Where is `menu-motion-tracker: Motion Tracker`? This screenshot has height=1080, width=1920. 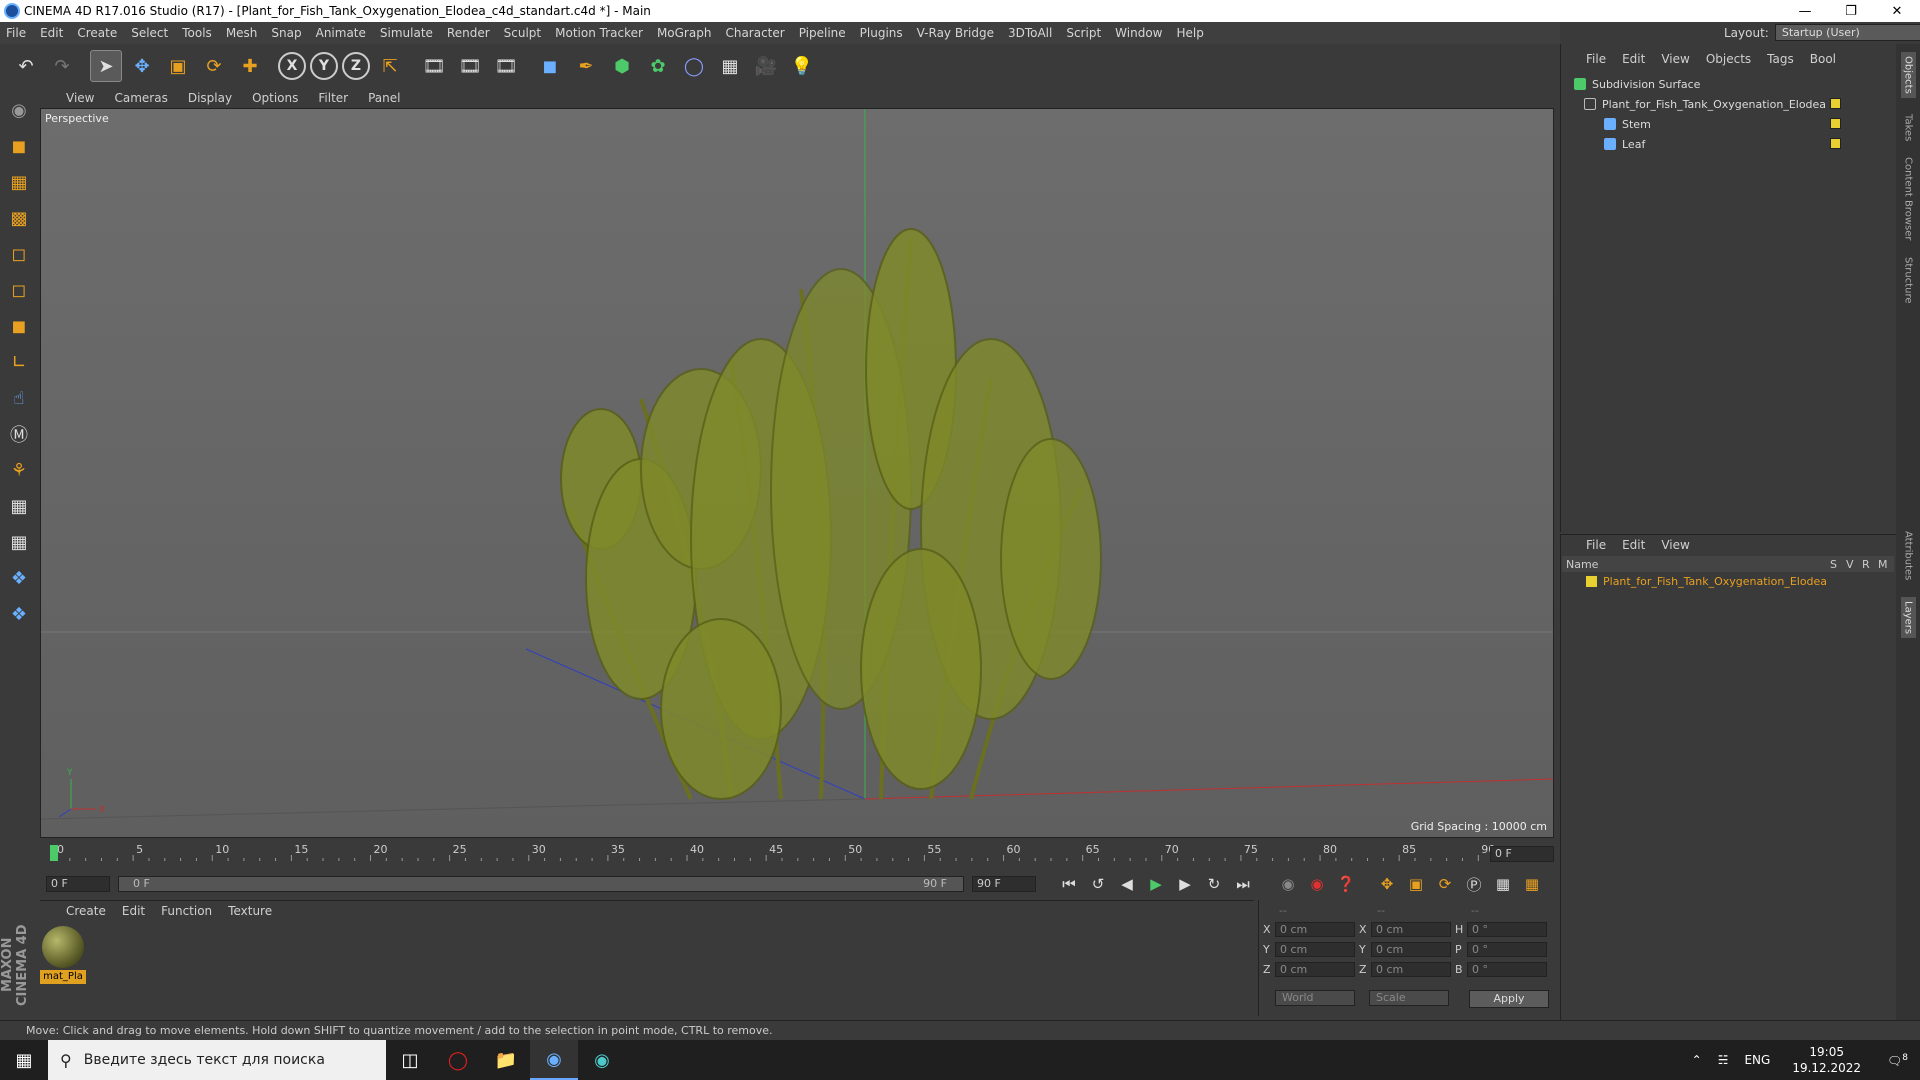 menu-motion-tracker: Motion Tracker is located at coordinates (599, 33).